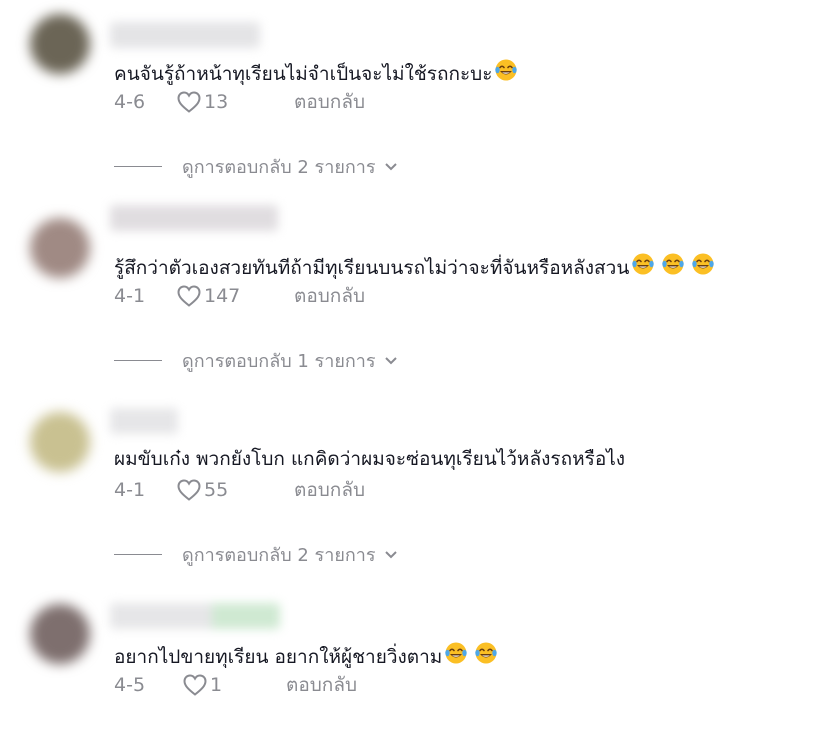 The height and width of the screenshot is (732, 825). I want to click on comment-meta: 4-1 55 ตอบกลับ, so click(239, 490).